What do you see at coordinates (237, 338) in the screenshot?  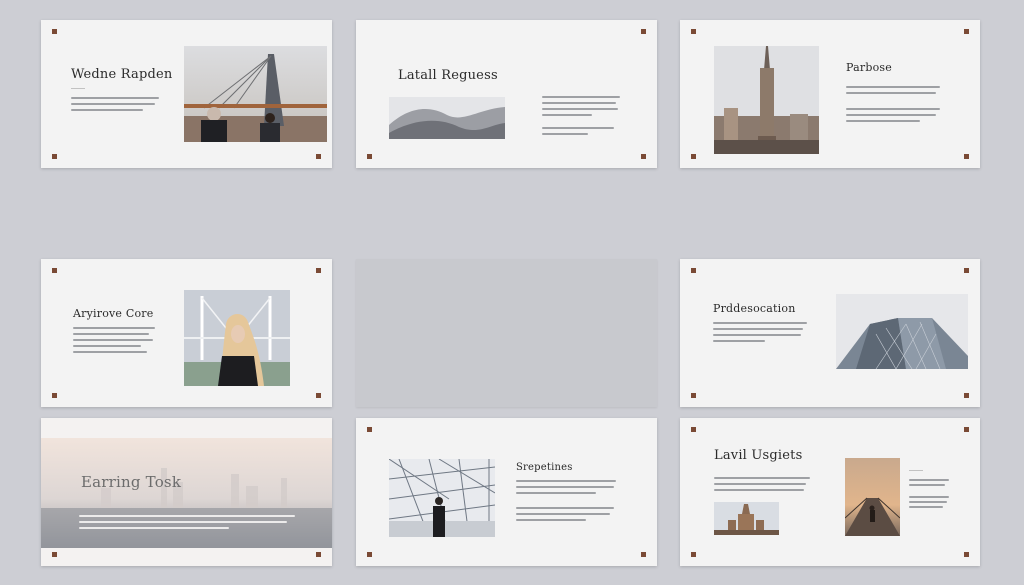 I see `bridge-woman-photo` at bounding box center [237, 338].